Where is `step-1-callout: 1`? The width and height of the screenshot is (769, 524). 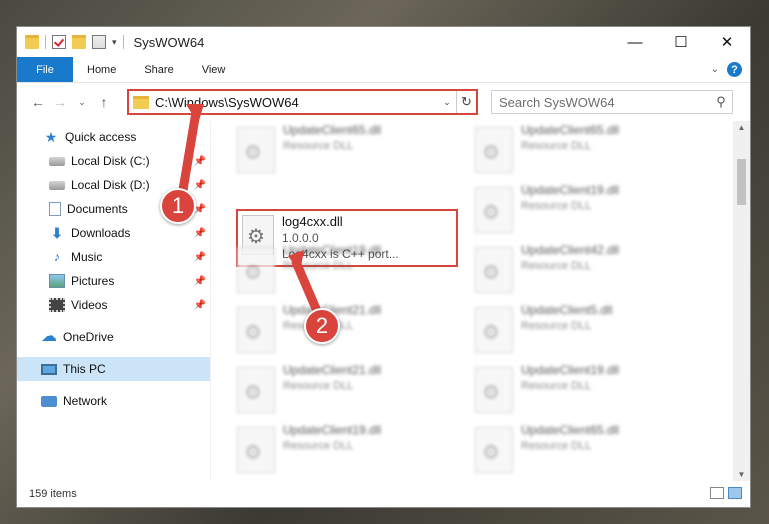
step-1-callout: 1 is located at coordinates (178, 206).